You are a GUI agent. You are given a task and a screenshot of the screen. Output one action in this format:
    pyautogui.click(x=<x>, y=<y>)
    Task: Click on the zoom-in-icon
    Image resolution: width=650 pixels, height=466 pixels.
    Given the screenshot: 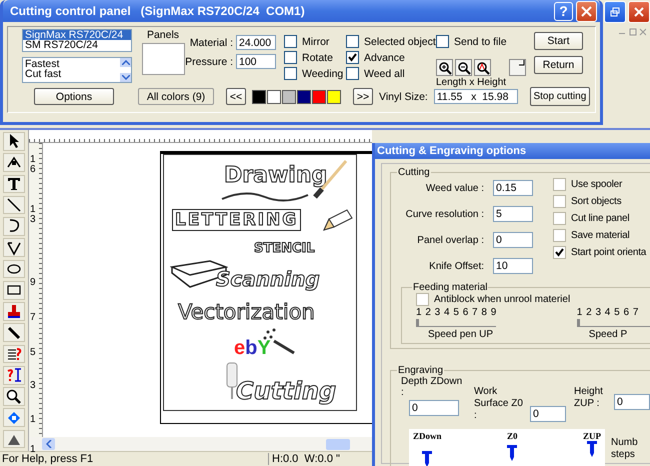 What is the action you would take?
    pyautogui.click(x=444, y=67)
    